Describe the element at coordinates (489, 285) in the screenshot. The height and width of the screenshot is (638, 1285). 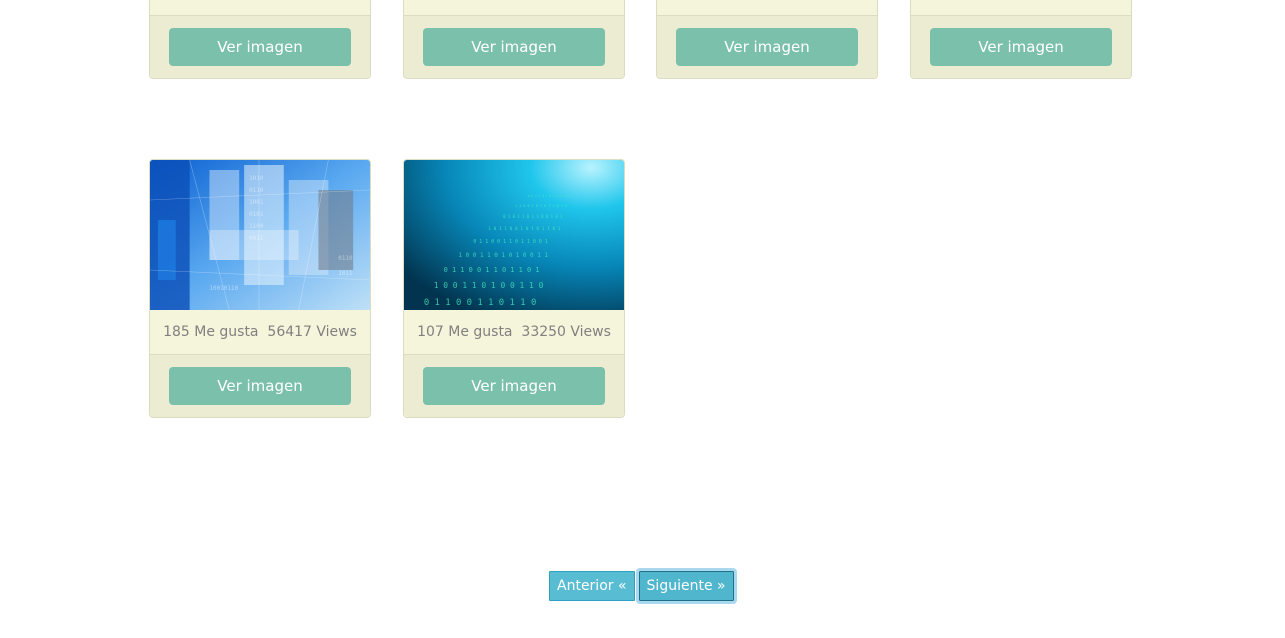
I see `svg-text: 1 0 0 1 1 0 1 0 0 1 1 0` at that location.